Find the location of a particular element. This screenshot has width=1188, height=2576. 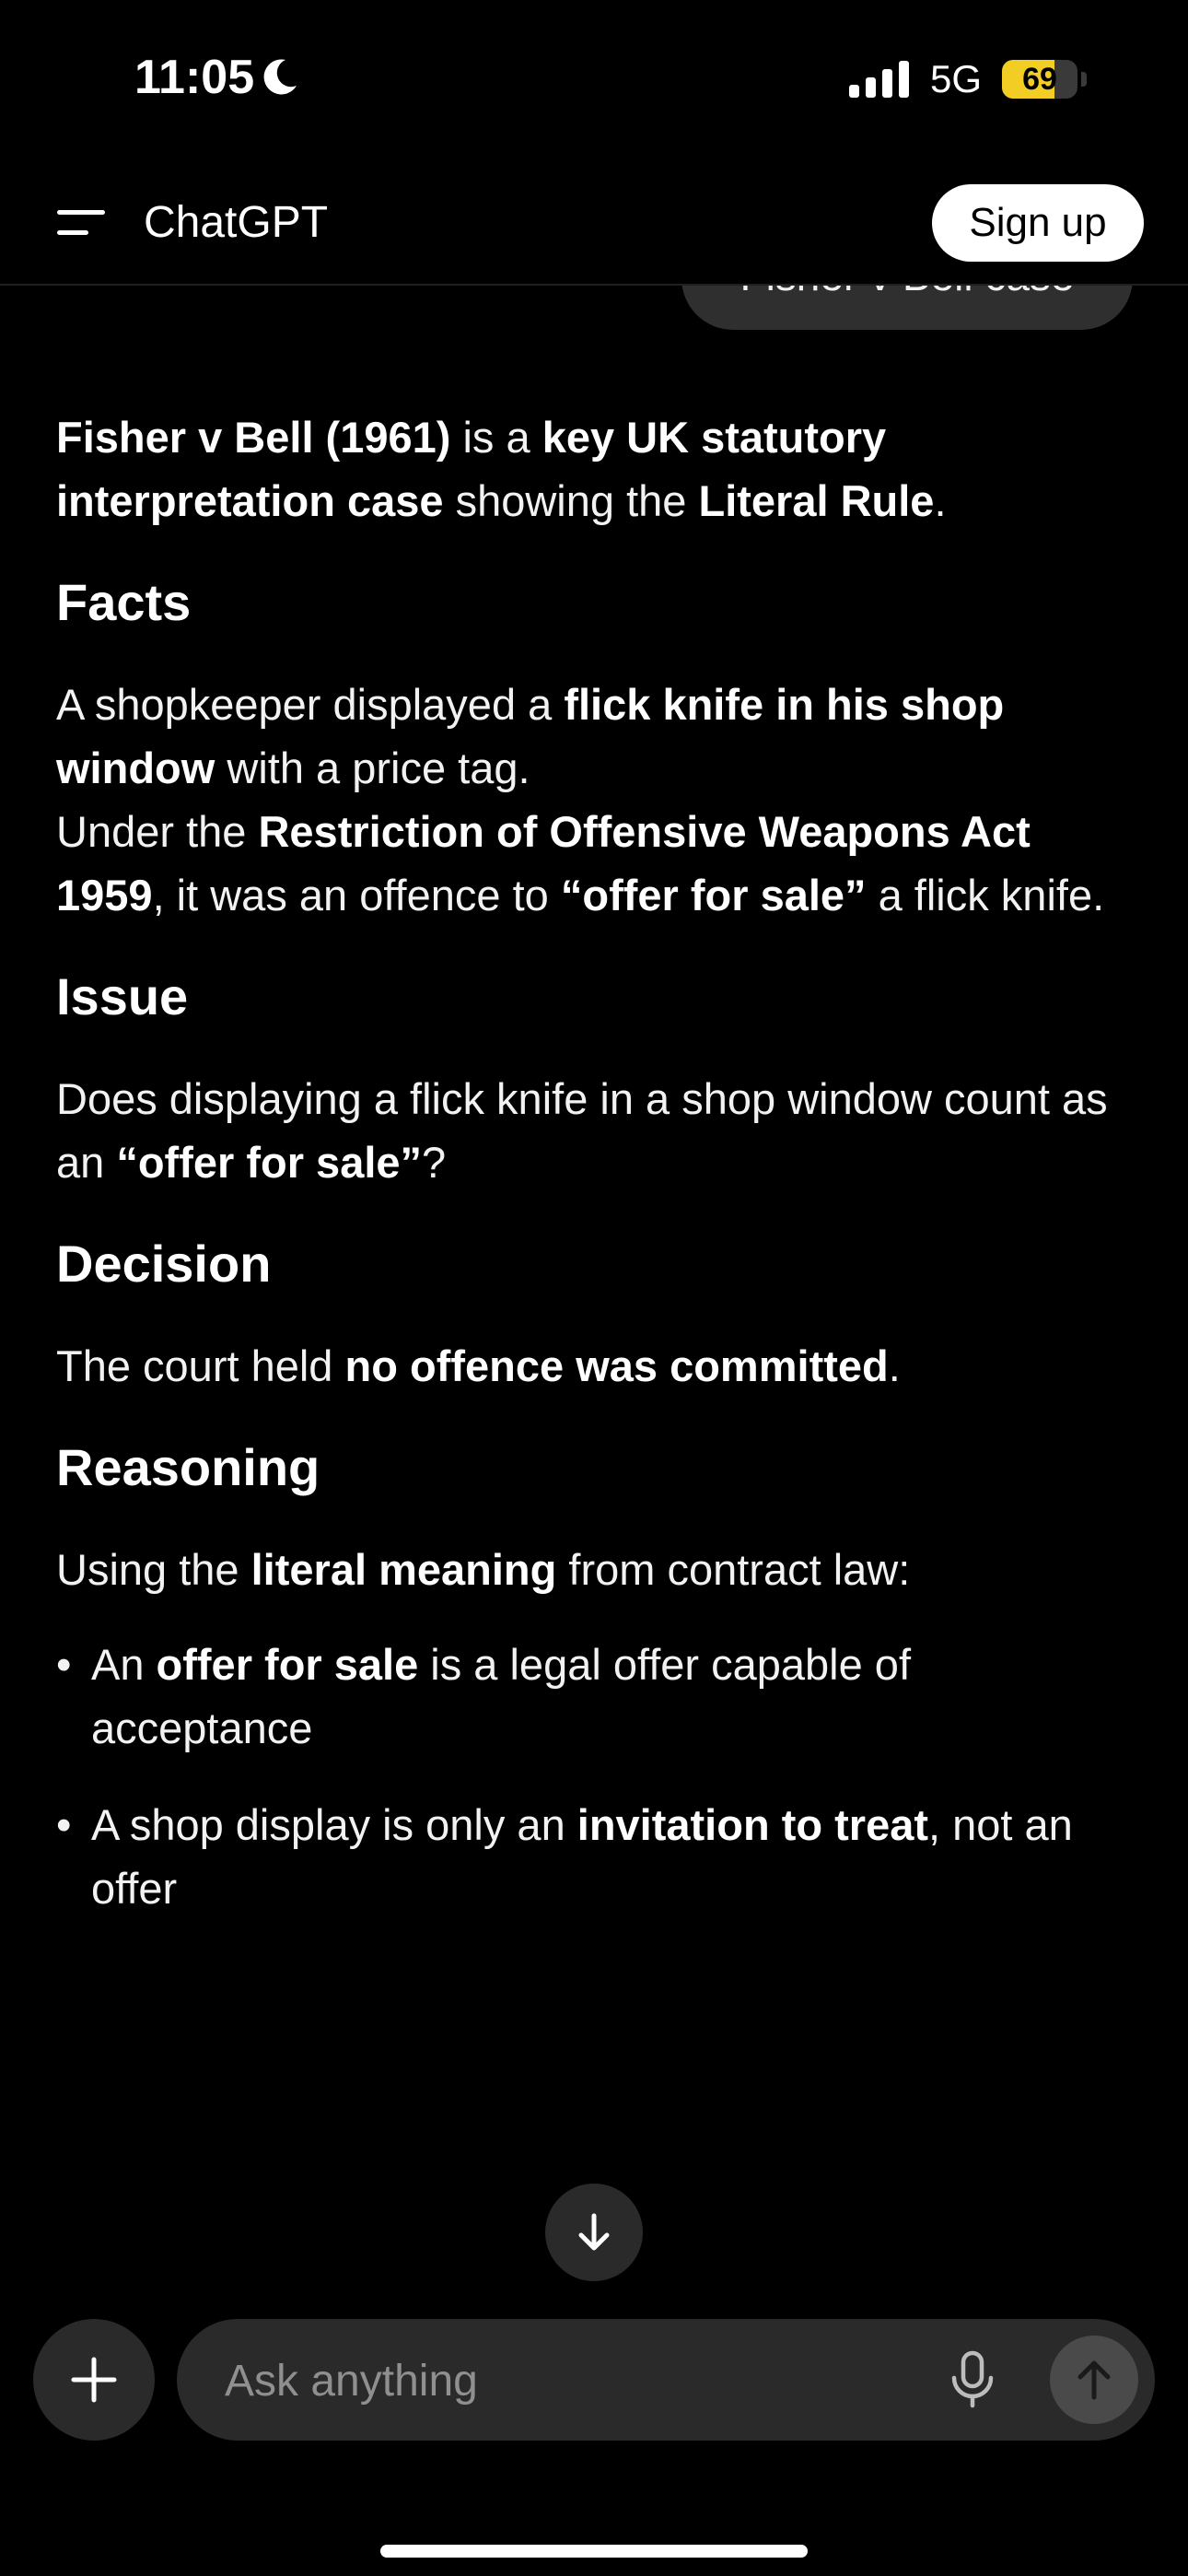

intro-bold-1: Fisher v Bell (1961) is located at coordinates (253, 437).